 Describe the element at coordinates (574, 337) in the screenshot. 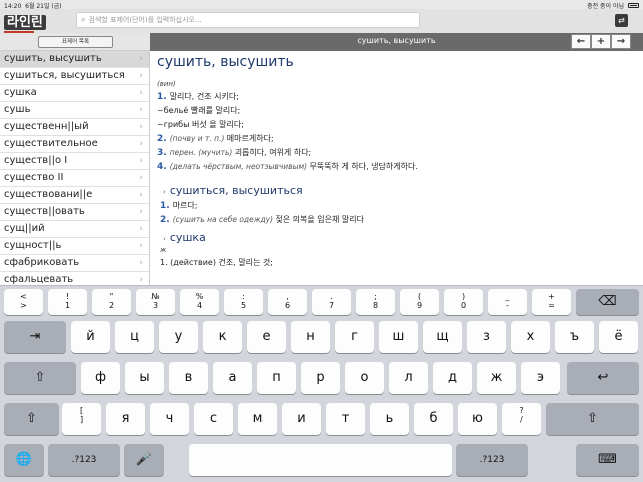

I see `letter-key: ъ` at that location.